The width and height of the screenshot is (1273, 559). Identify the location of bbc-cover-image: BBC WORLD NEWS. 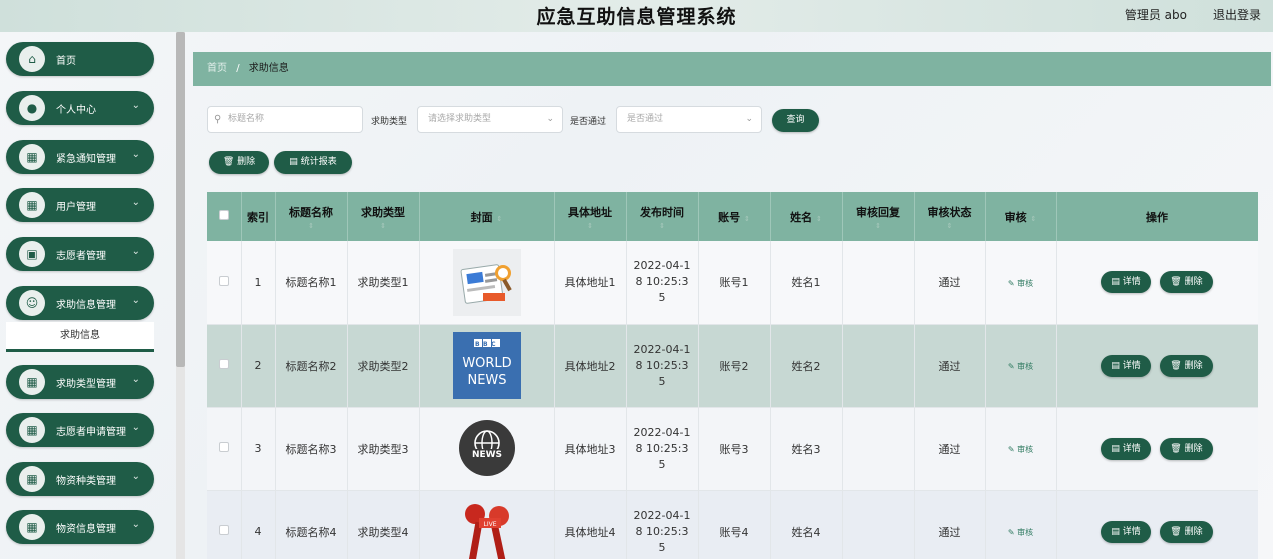
(486, 365).